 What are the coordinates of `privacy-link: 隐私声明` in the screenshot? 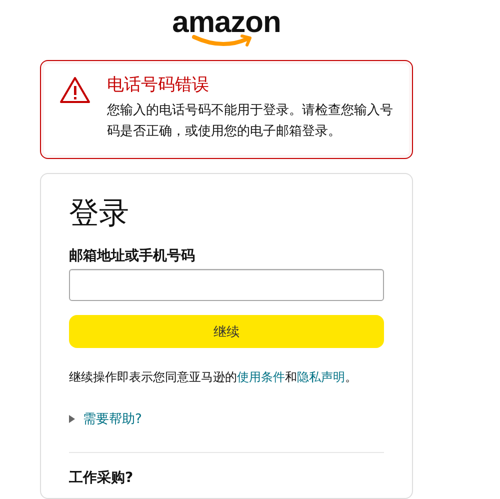 It's located at (321, 377).